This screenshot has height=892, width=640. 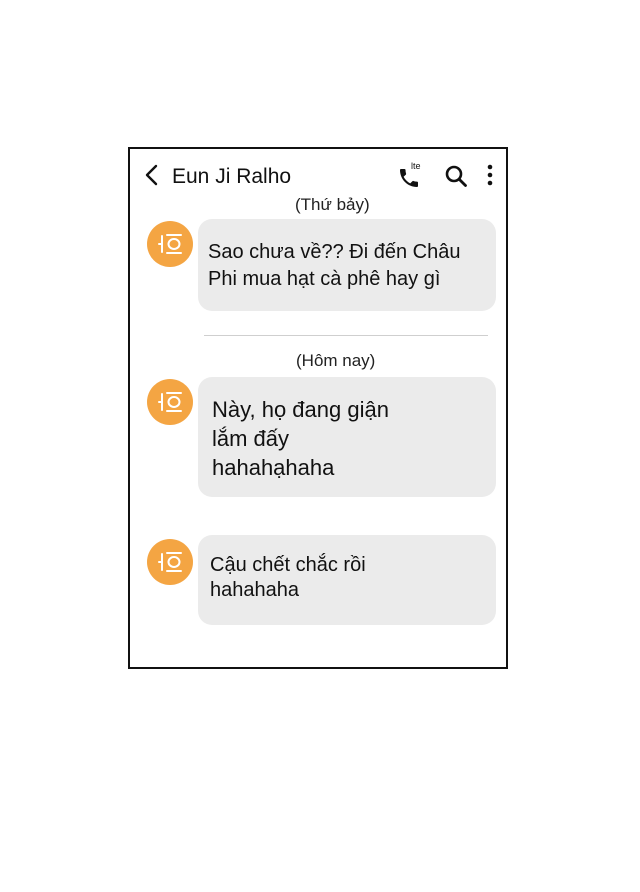 What do you see at coordinates (456, 176) in the screenshot?
I see `search-icon` at bounding box center [456, 176].